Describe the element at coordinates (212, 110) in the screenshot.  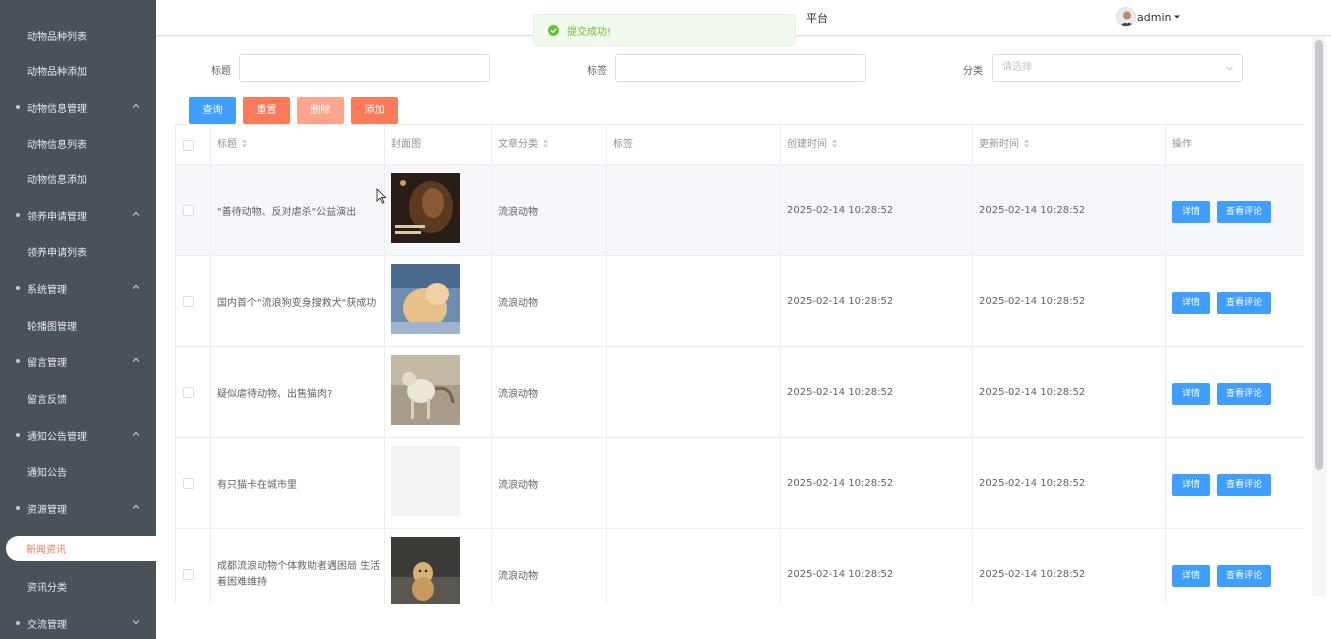
I see `query-button: 查询` at that location.